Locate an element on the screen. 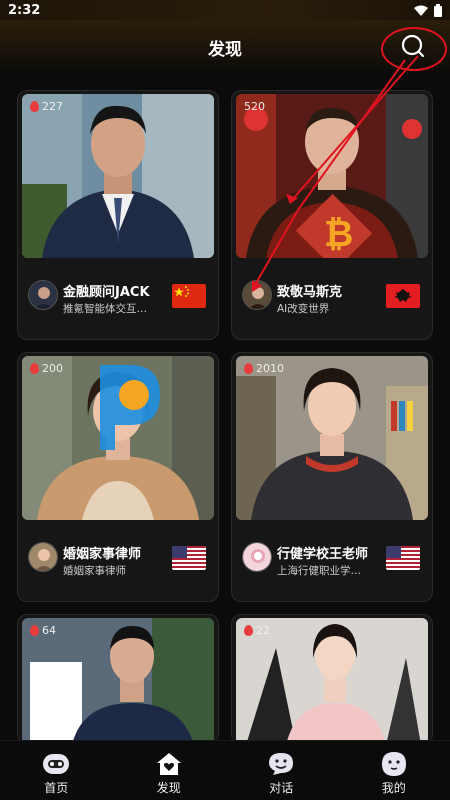  nav-label: 首页 is located at coordinates (56, 788).